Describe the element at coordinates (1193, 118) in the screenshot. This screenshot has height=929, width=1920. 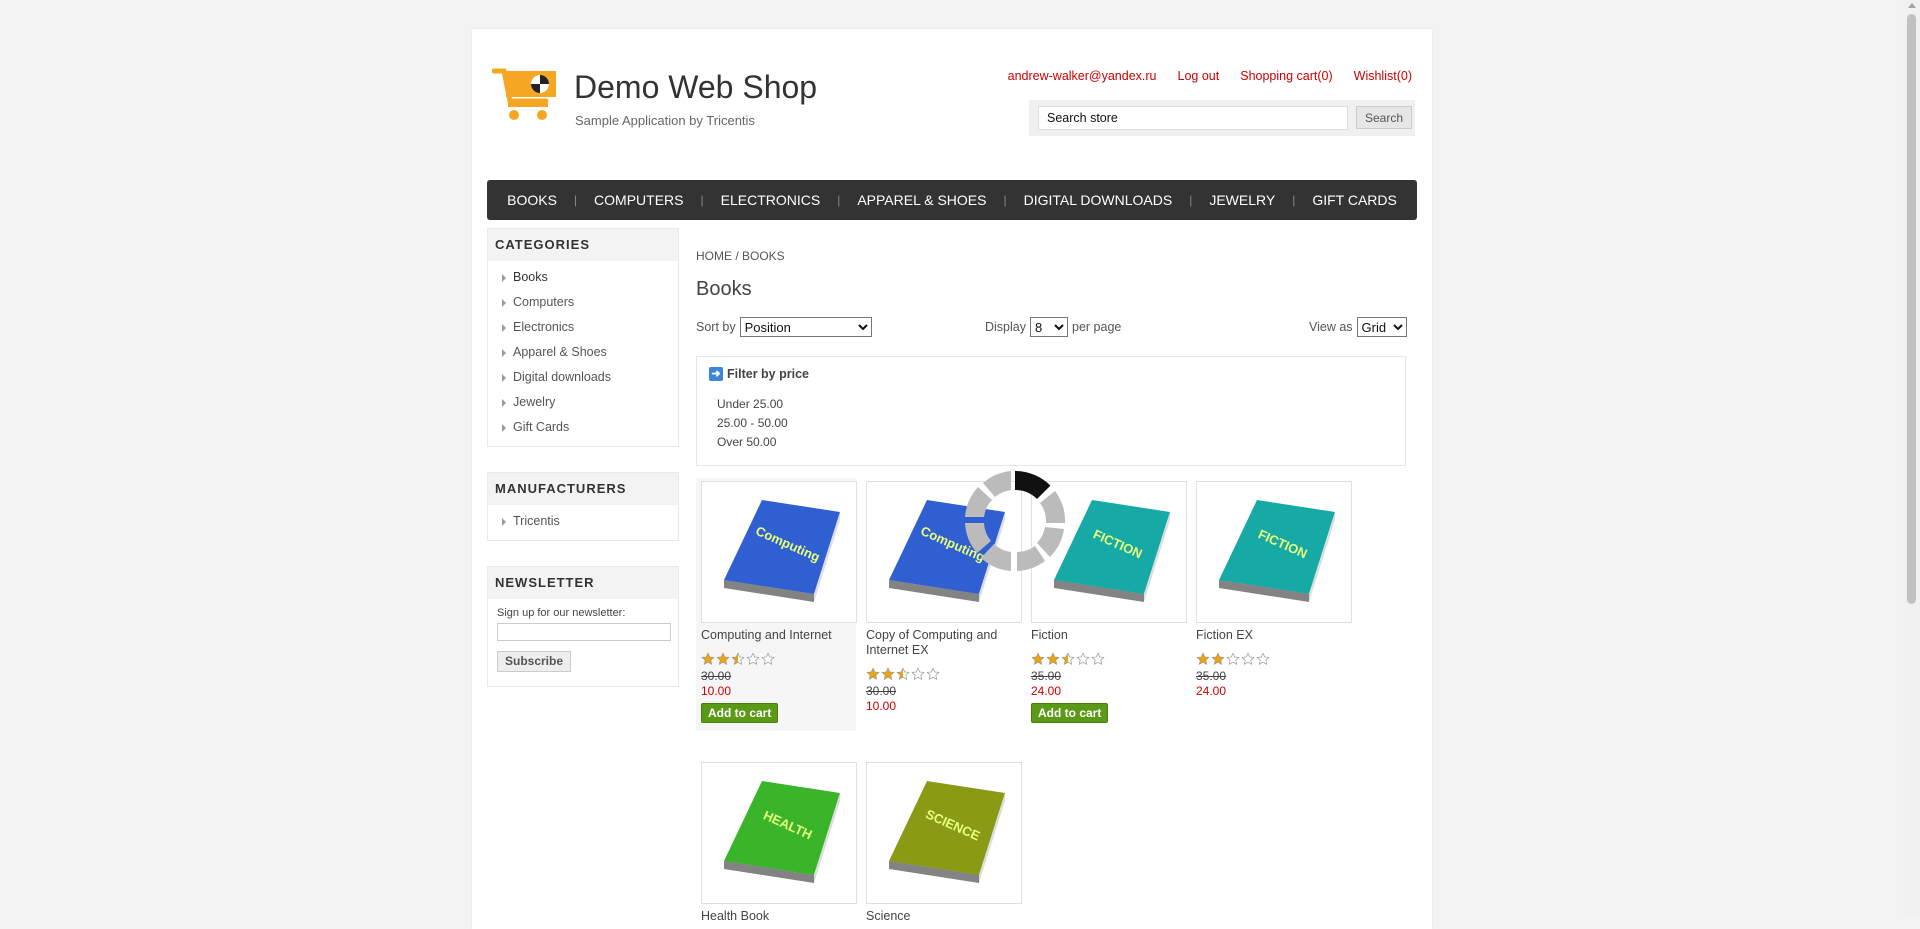
I see `search-input` at that location.